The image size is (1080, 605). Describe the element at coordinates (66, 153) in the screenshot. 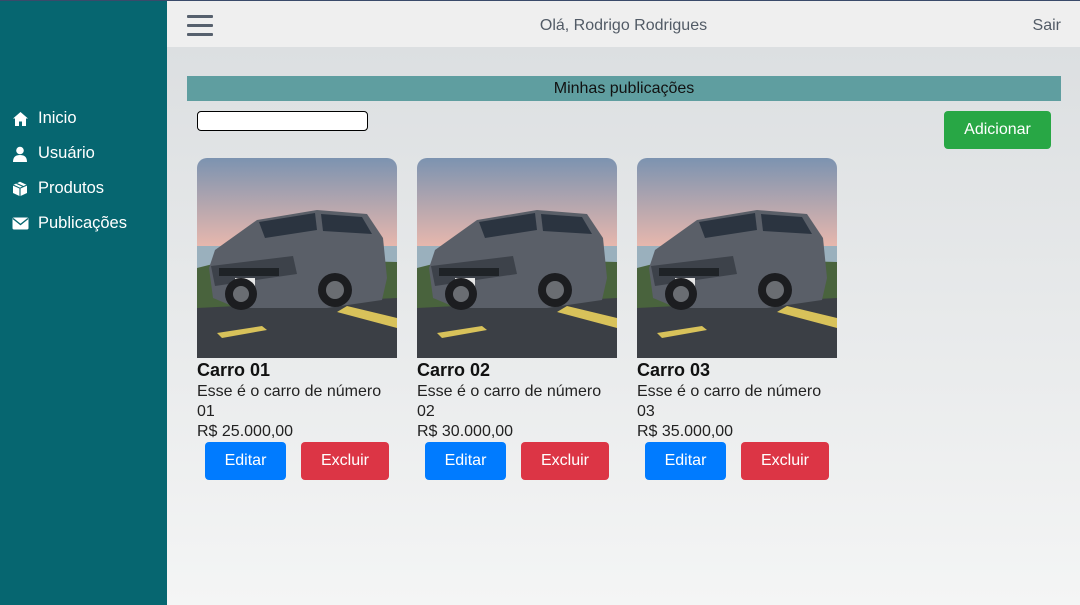

I see `sidebar-item-label: Usuário` at that location.